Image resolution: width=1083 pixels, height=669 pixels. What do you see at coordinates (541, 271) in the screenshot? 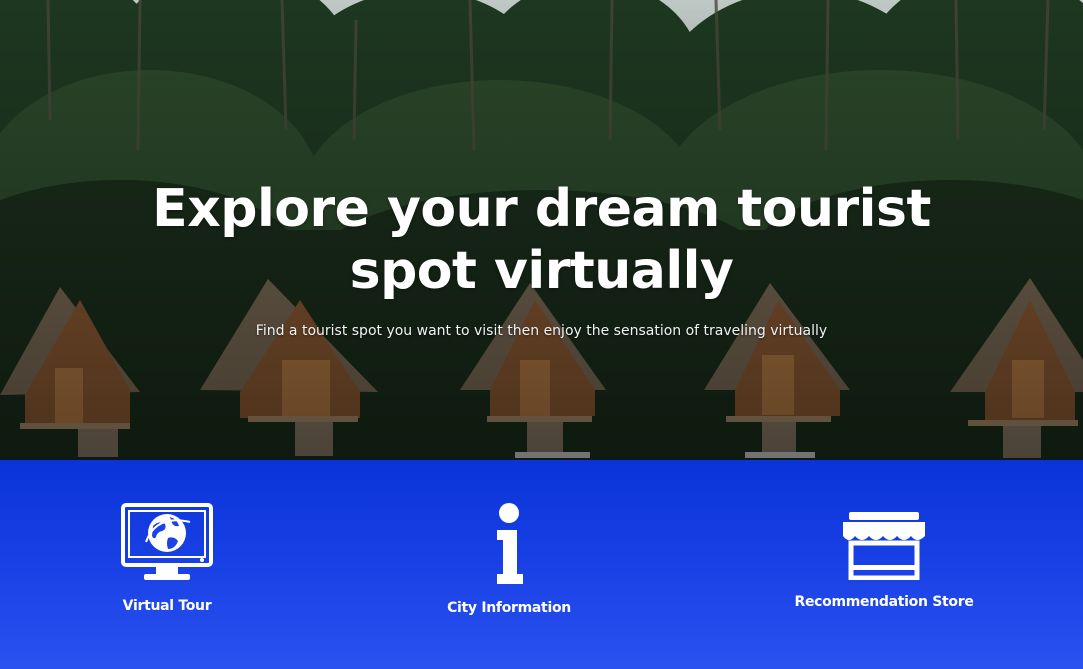
I see `hero-title-line-2: spot virtually` at bounding box center [541, 271].